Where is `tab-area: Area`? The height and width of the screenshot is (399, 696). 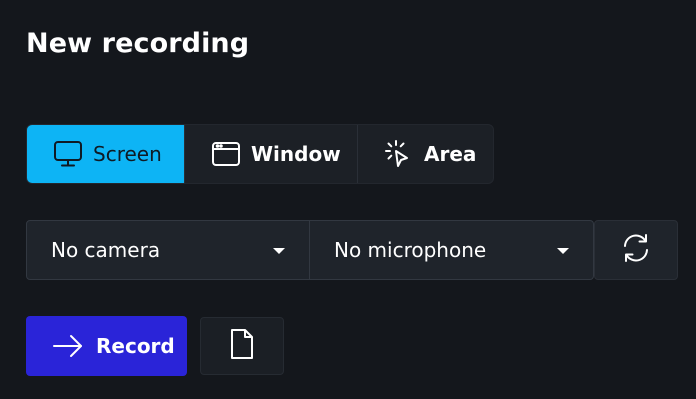 tab-area: Area is located at coordinates (425, 154).